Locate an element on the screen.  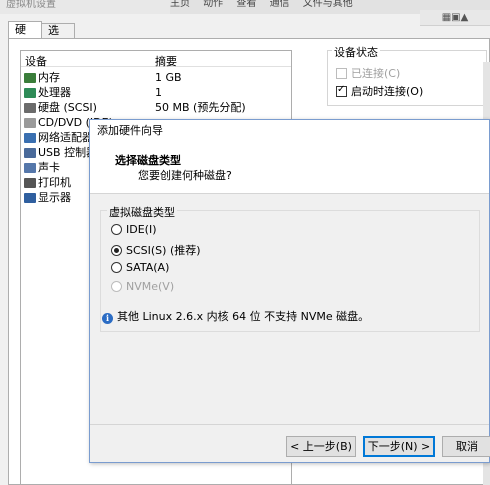
device-name: 内存 is located at coordinates (49, 77).